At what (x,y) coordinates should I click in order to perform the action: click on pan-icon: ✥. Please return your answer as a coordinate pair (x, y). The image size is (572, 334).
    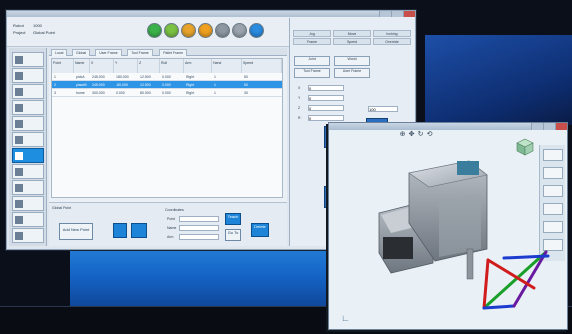
    Looking at the image, I should click on (411, 135).